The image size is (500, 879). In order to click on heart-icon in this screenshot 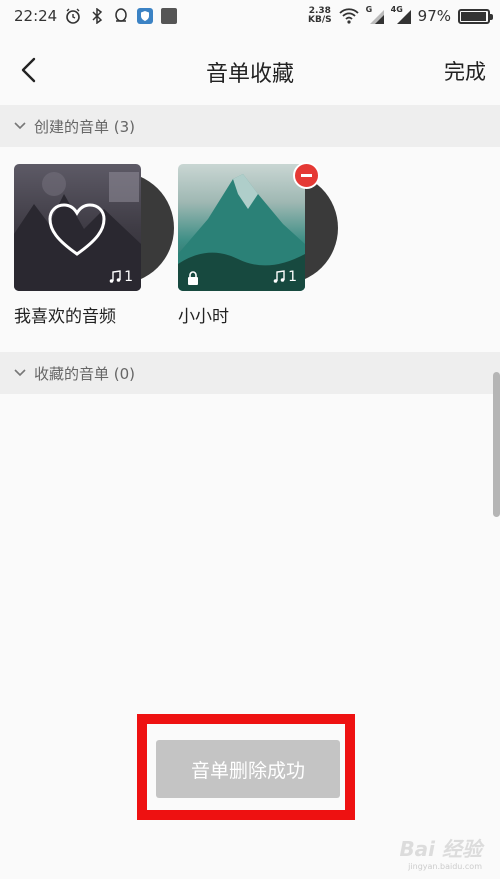, I will do `click(77, 229)`.